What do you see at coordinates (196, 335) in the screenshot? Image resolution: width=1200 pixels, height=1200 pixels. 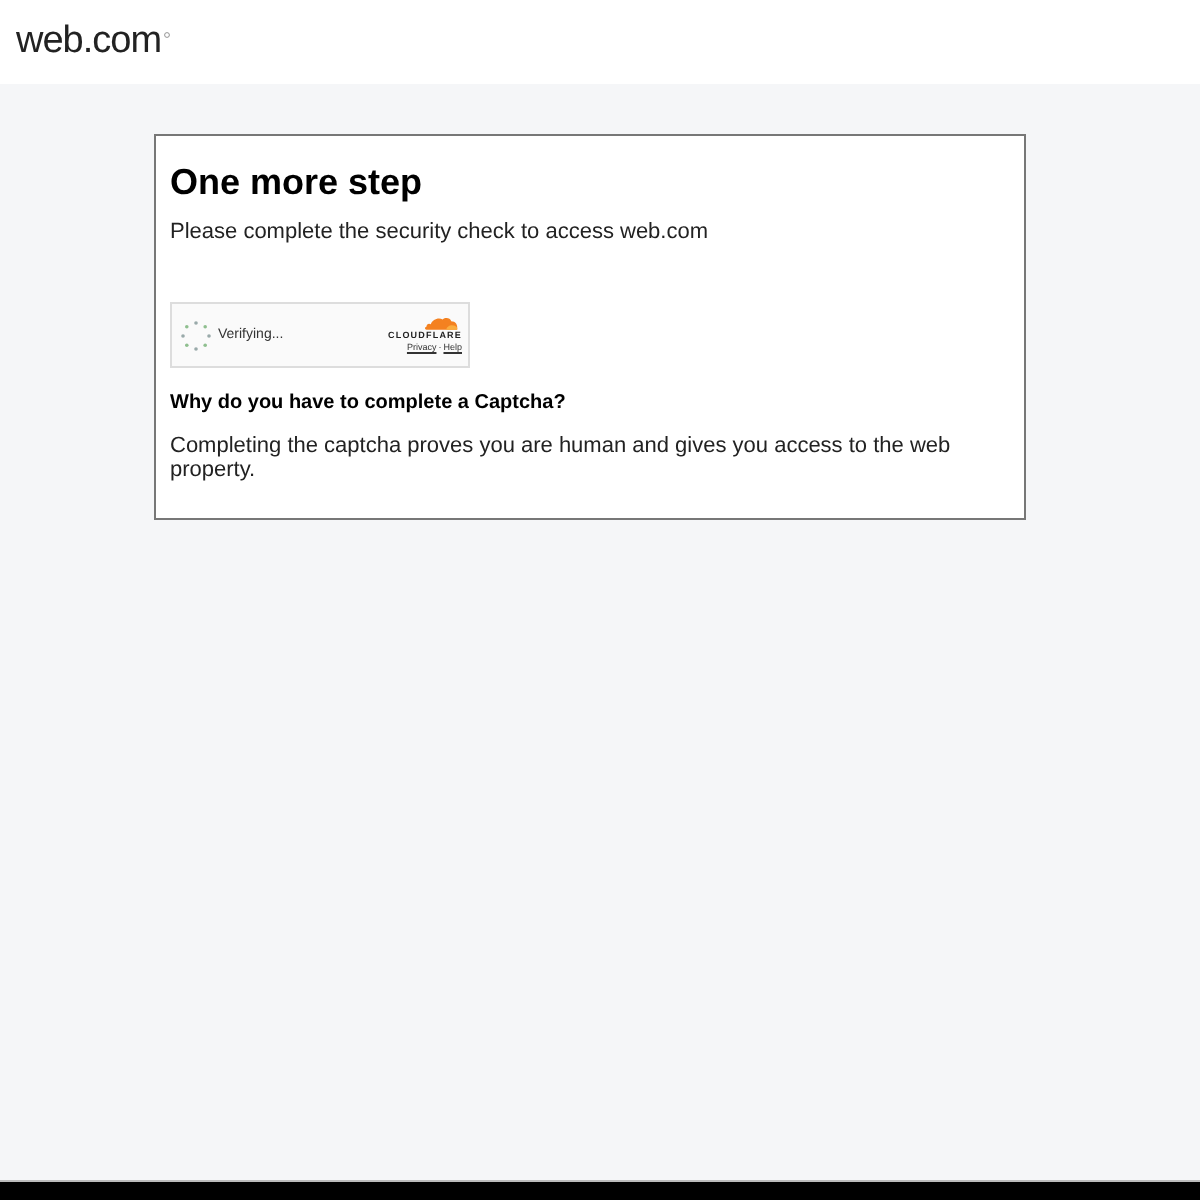 I see `spinner-icon` at bounding box center [196, 335].